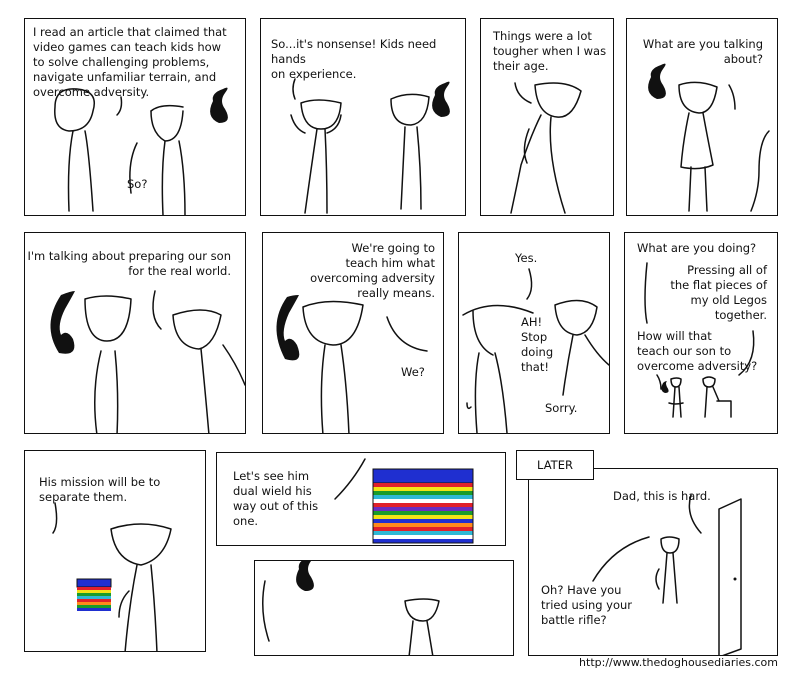 The height and width of the screenshot is (683, 800). I want to click on panel-1-reply: So?, so click(137, 184).